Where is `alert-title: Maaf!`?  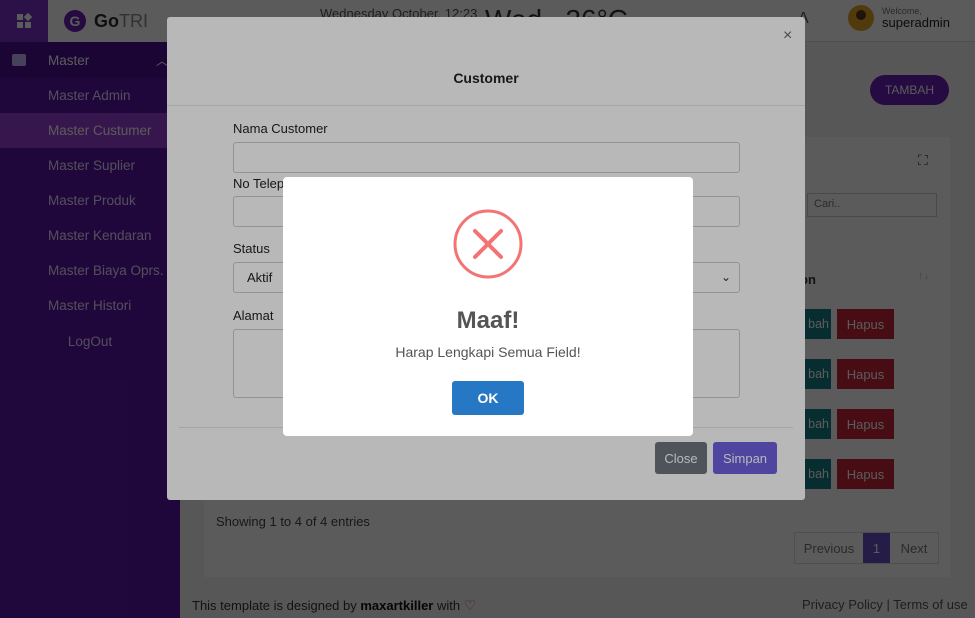
alert-title: Maaf! is located at coordinates (488, 320).